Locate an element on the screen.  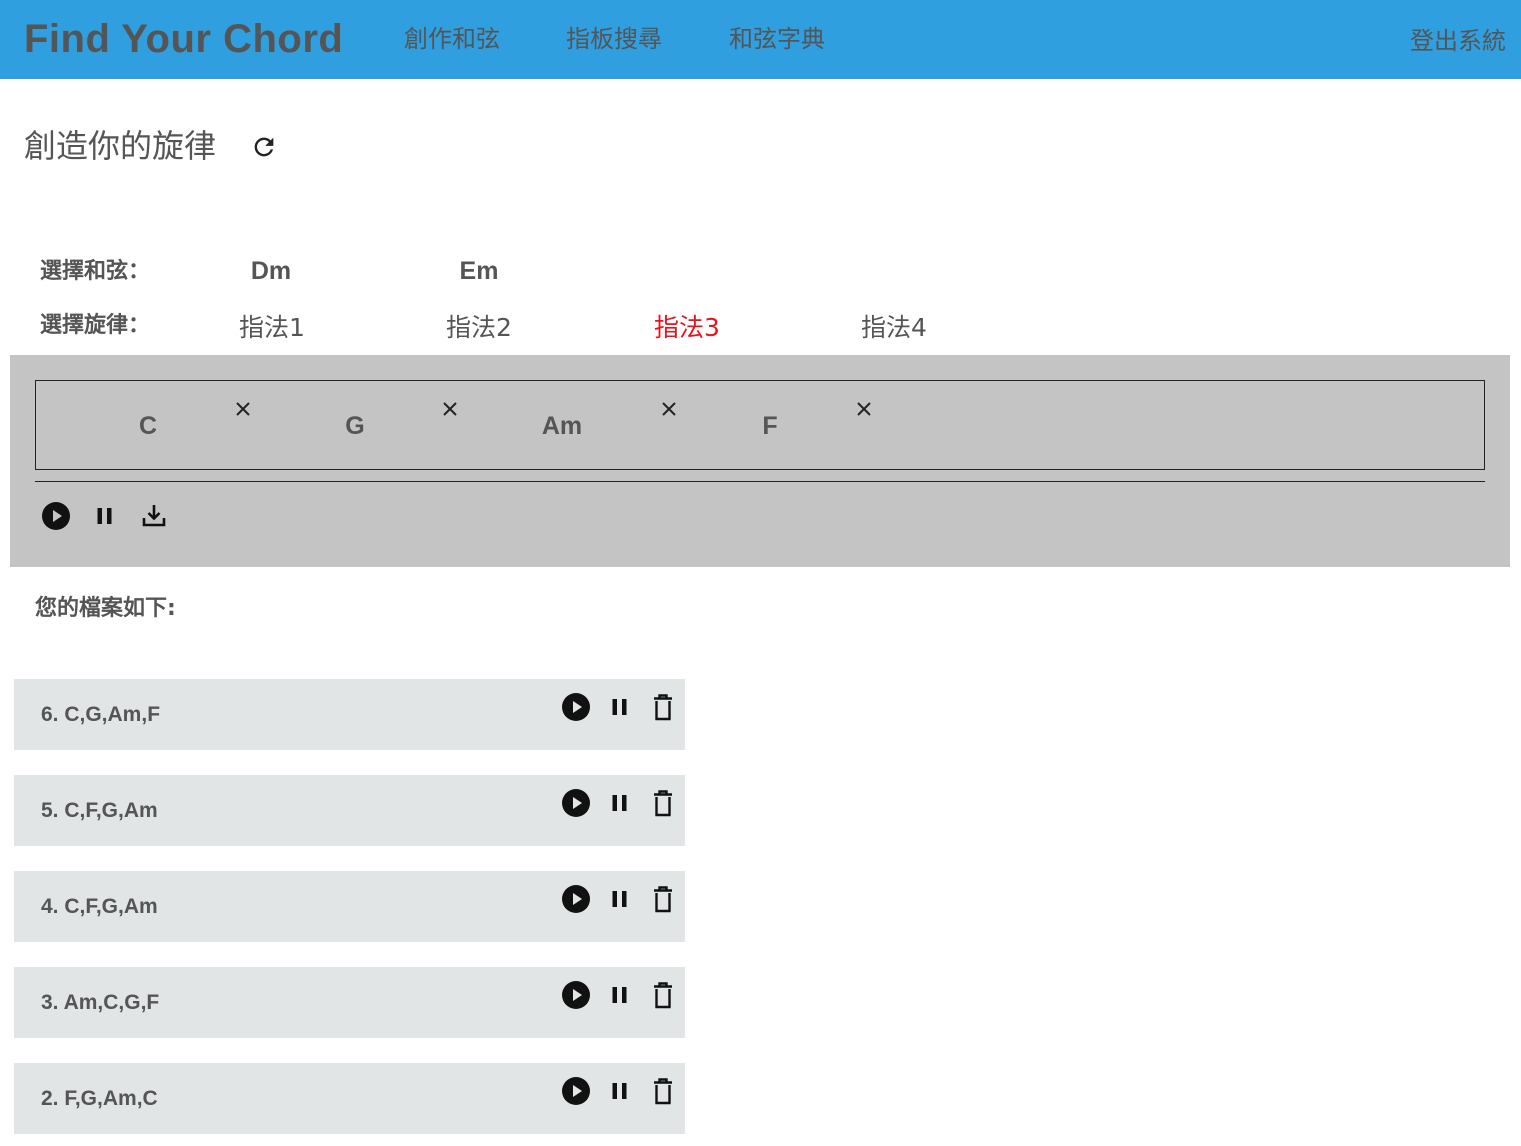
fingering-option-1: 指法1 is located at coordinates (272, 328).